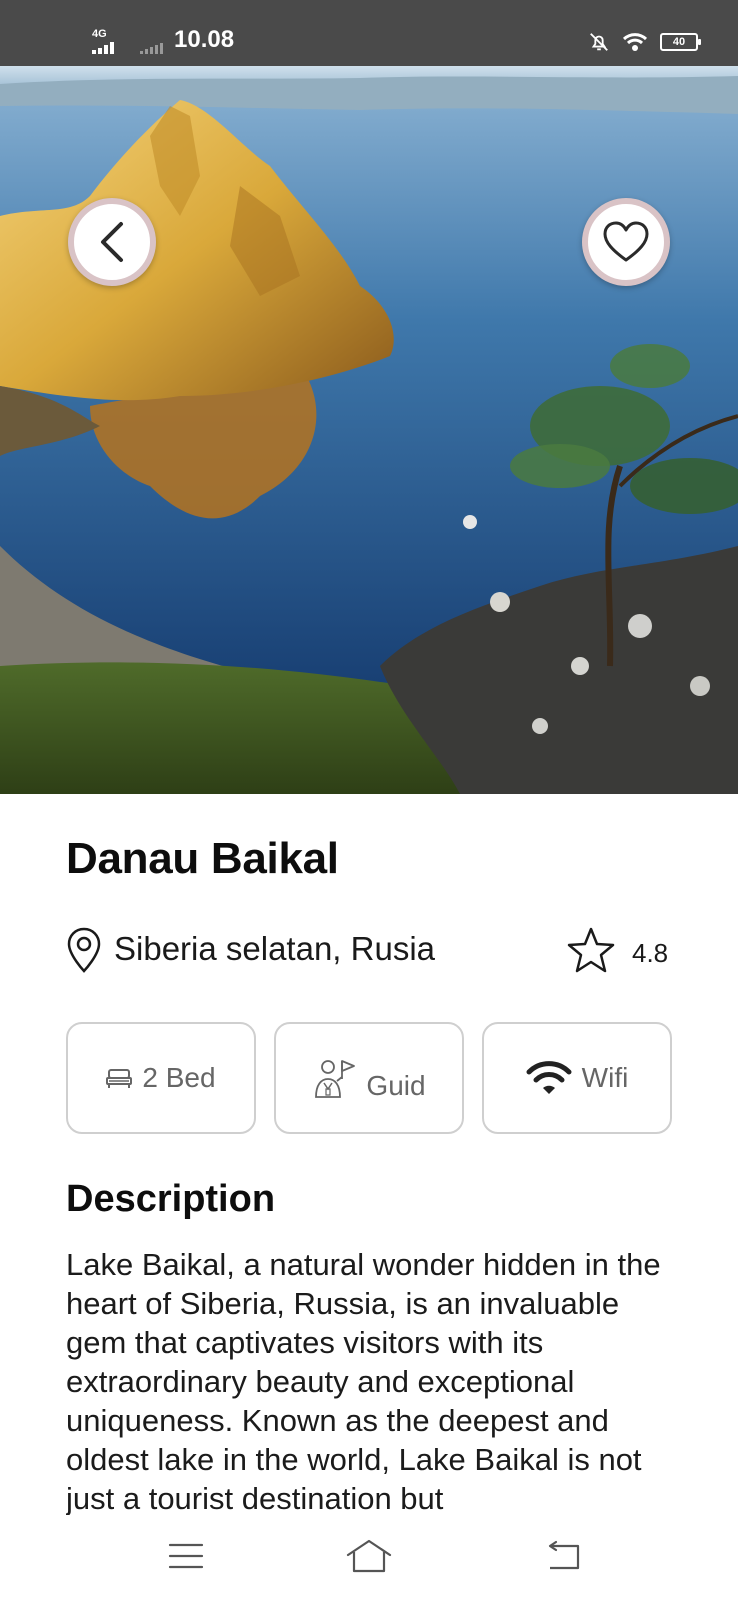 This screenshot has height=1600, width=738. What do you see at coordinates (202, 858) in the screenshot?
I see `place-title: Danau Baikal` at bounding box center [202, 858].